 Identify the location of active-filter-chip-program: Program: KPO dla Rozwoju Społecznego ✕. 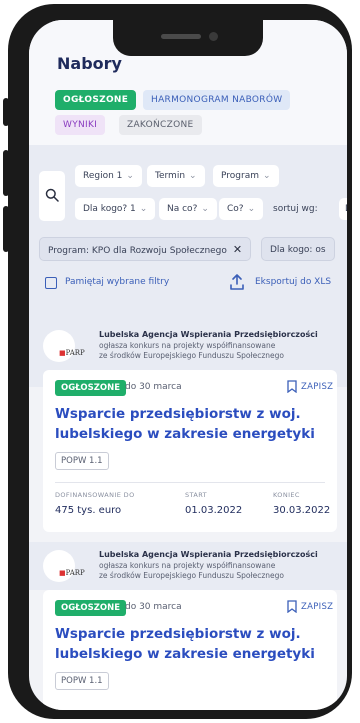
(145, 249).